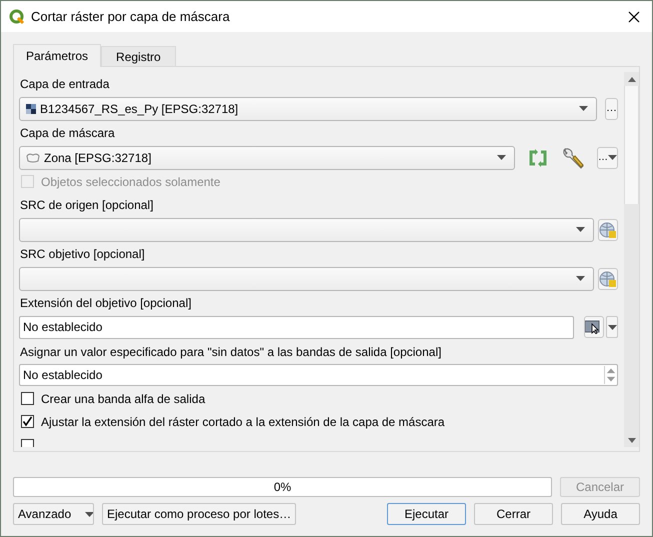 This screenshot has height=537, width=653. I want to click on spin-arrows-icon, so click(610, 375).